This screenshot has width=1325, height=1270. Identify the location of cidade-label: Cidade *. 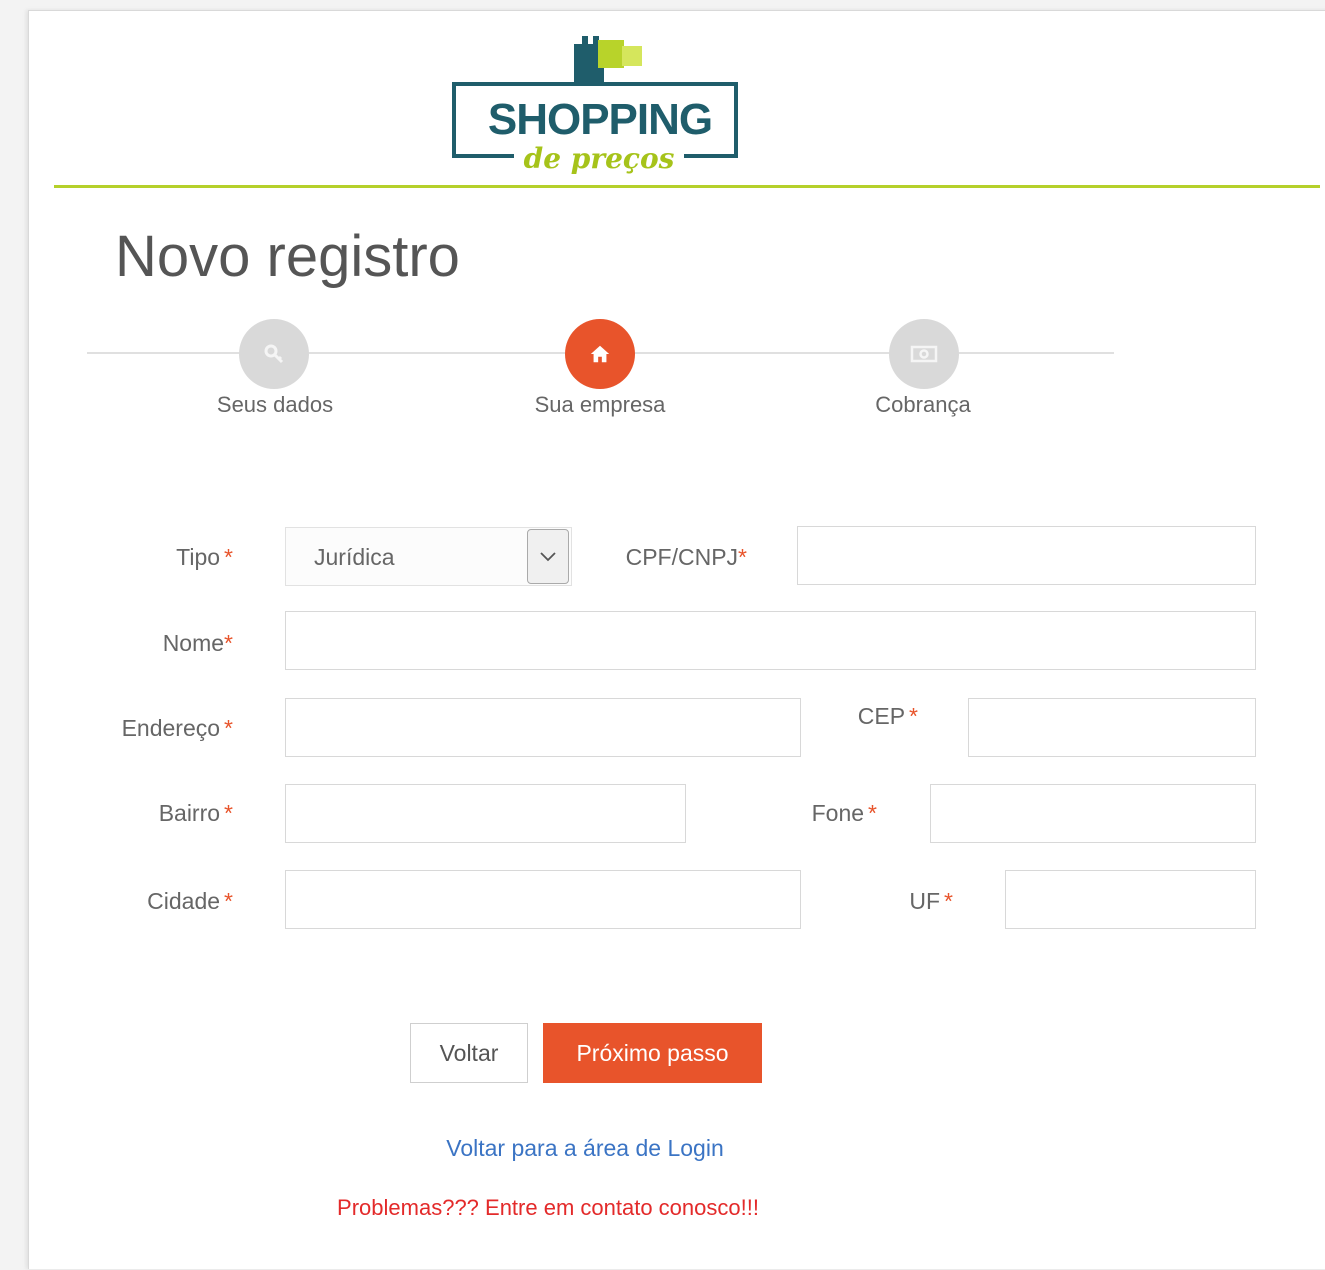
(190, 901).